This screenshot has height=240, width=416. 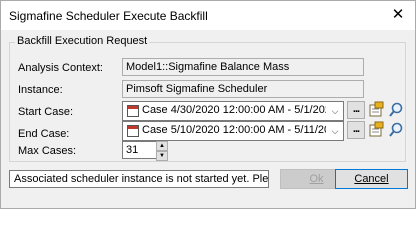 I want to click on cancel-button-label: Cancel, so click(x=371, y=179).